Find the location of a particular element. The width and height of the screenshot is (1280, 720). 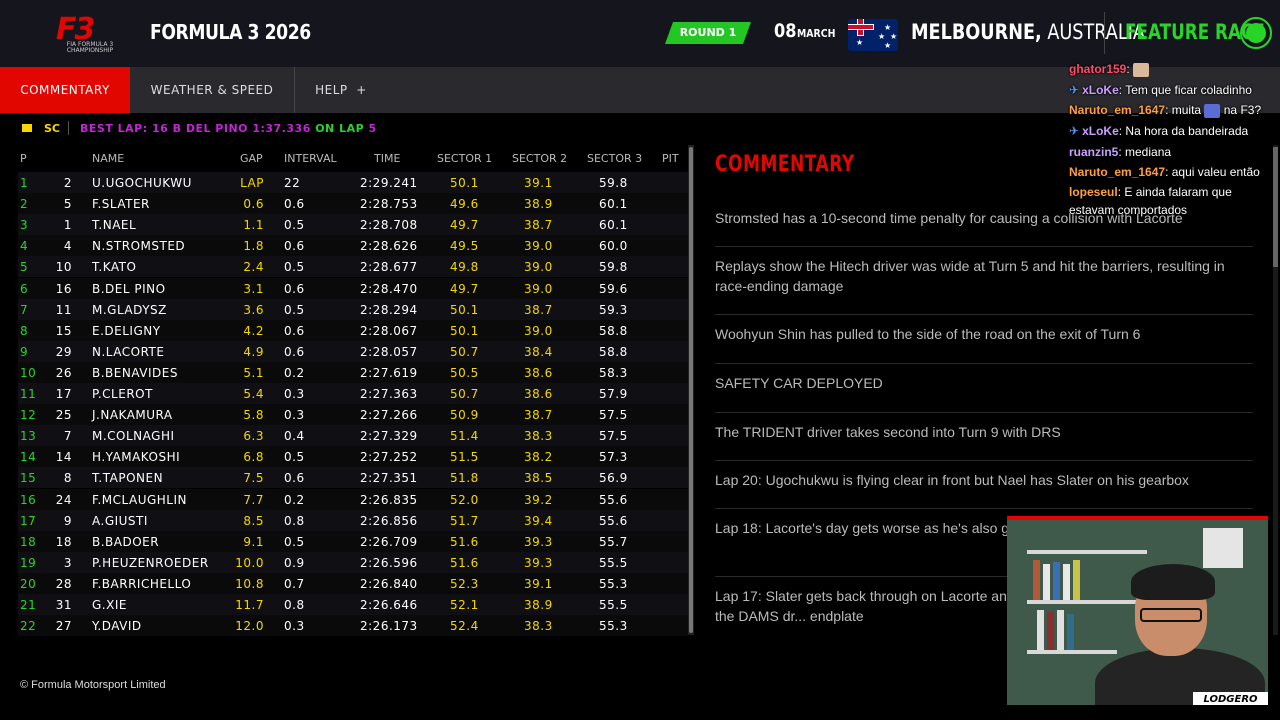

row-interval: 0.6 is located at coordinates (294, 478).